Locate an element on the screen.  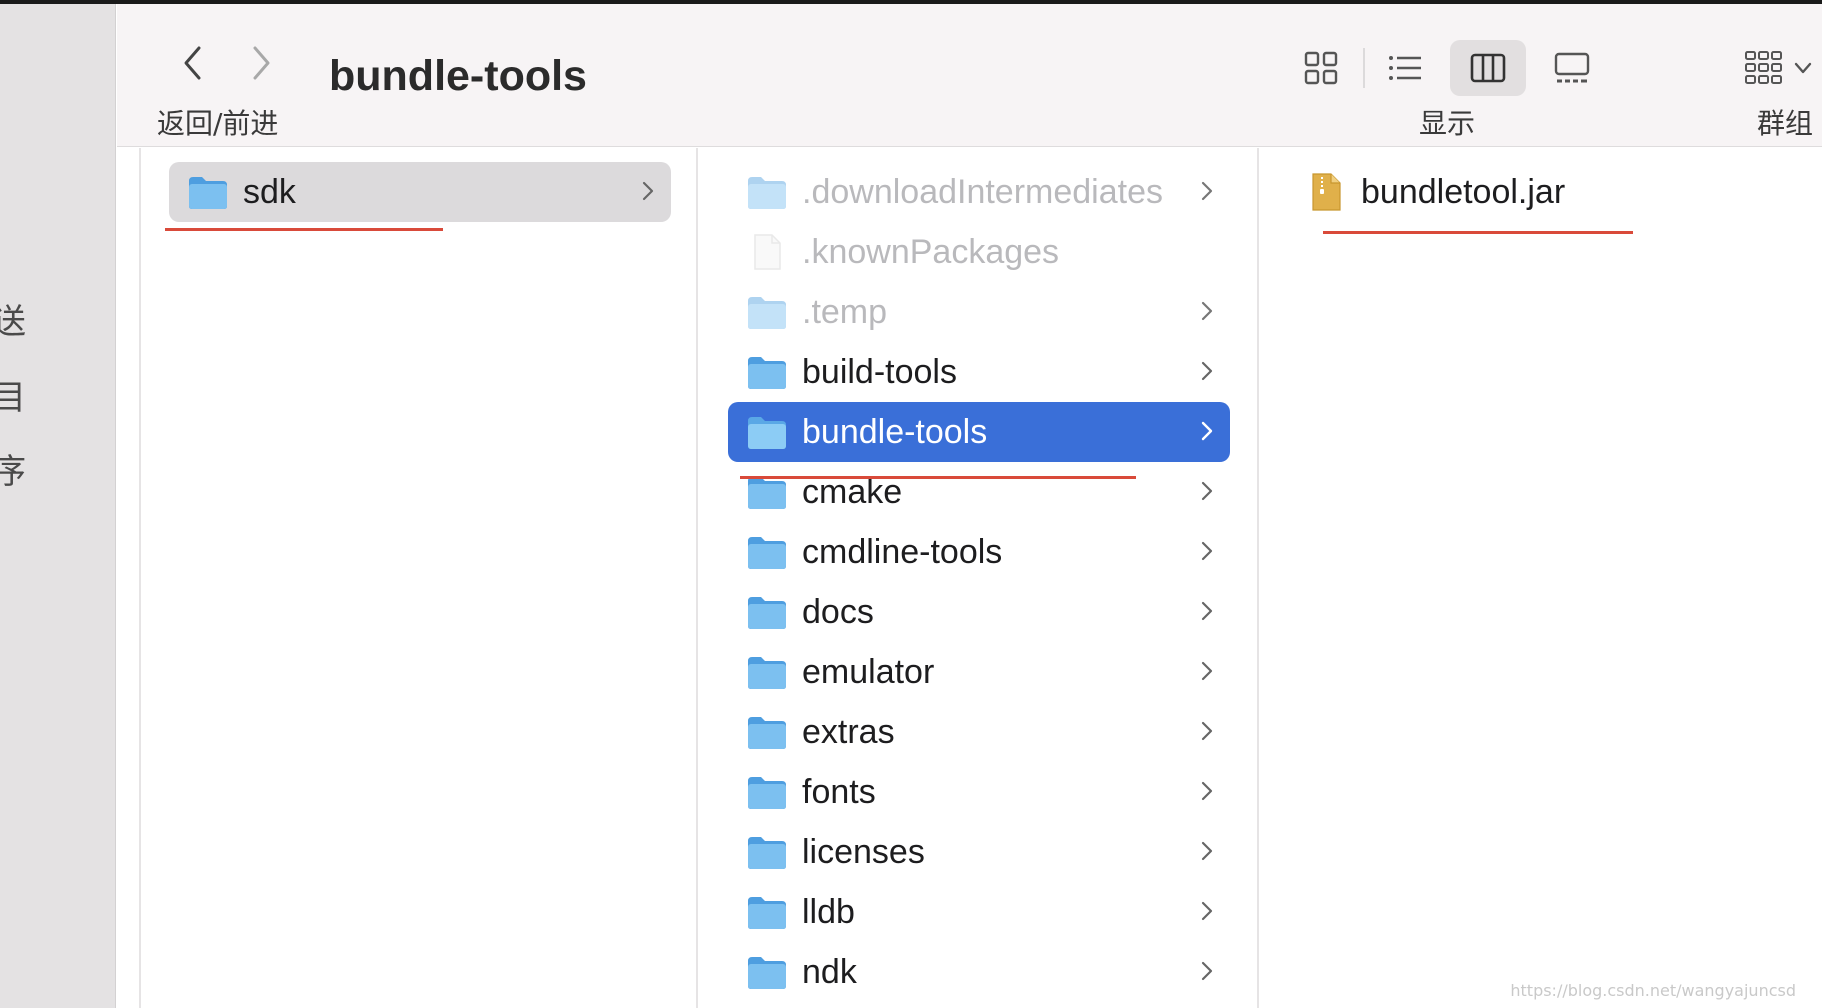
folder-row-extras: extras is located at coordinates (979, 732).